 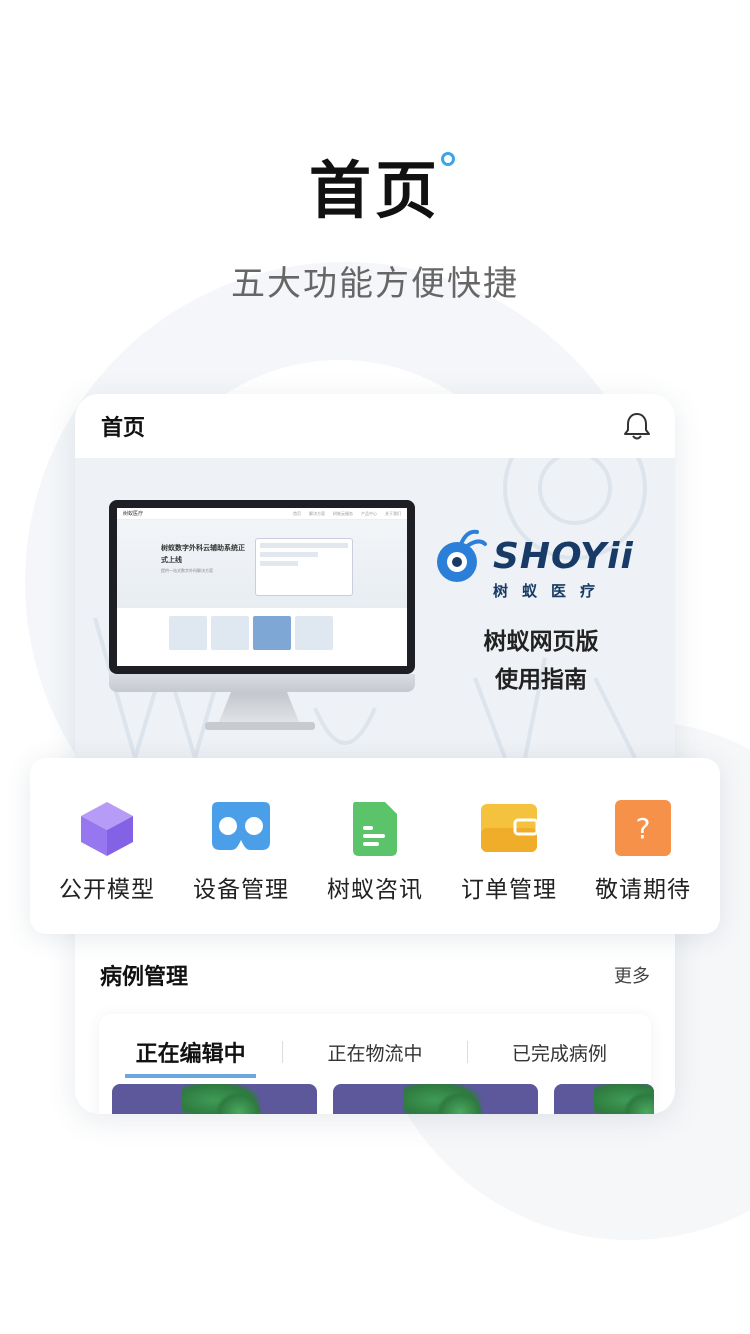 What do you see at coordinates (107, 829) in the screenshot?
I see `cube-icon` at bounding box center [107, 829].